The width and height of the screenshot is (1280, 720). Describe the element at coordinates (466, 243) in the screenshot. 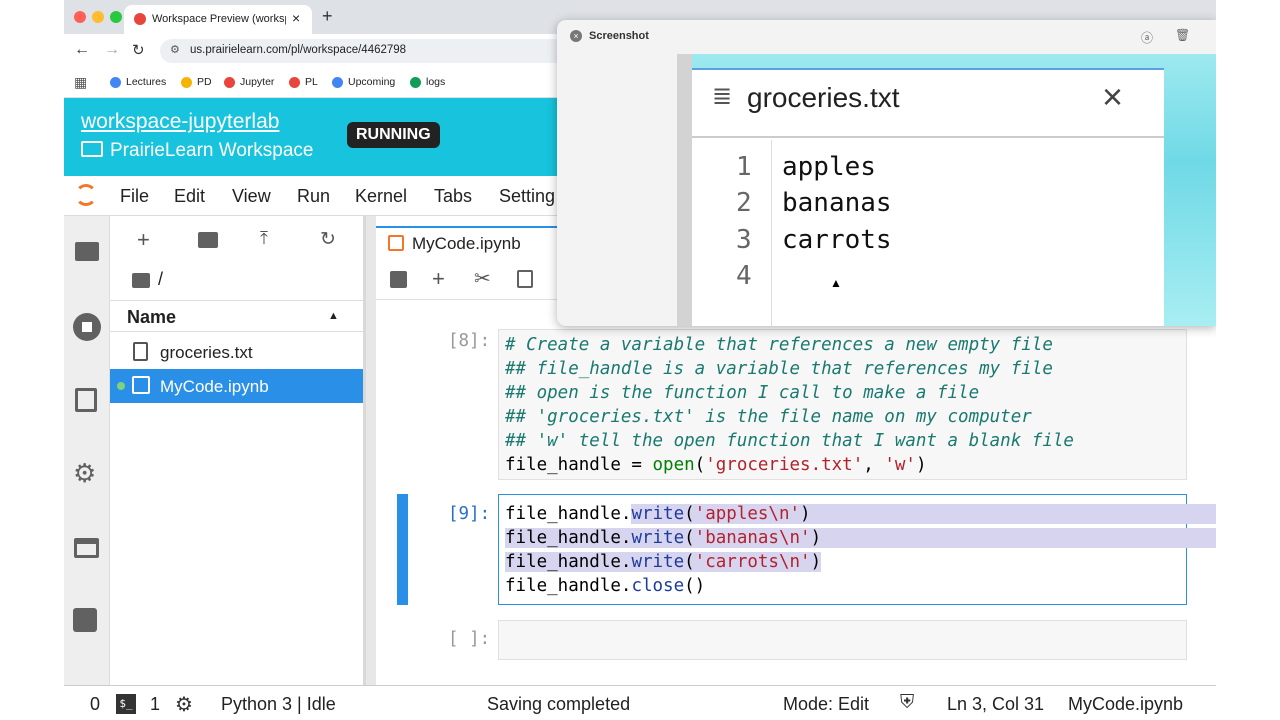

I see `tab-label: MyCode.ipynb` at that location.